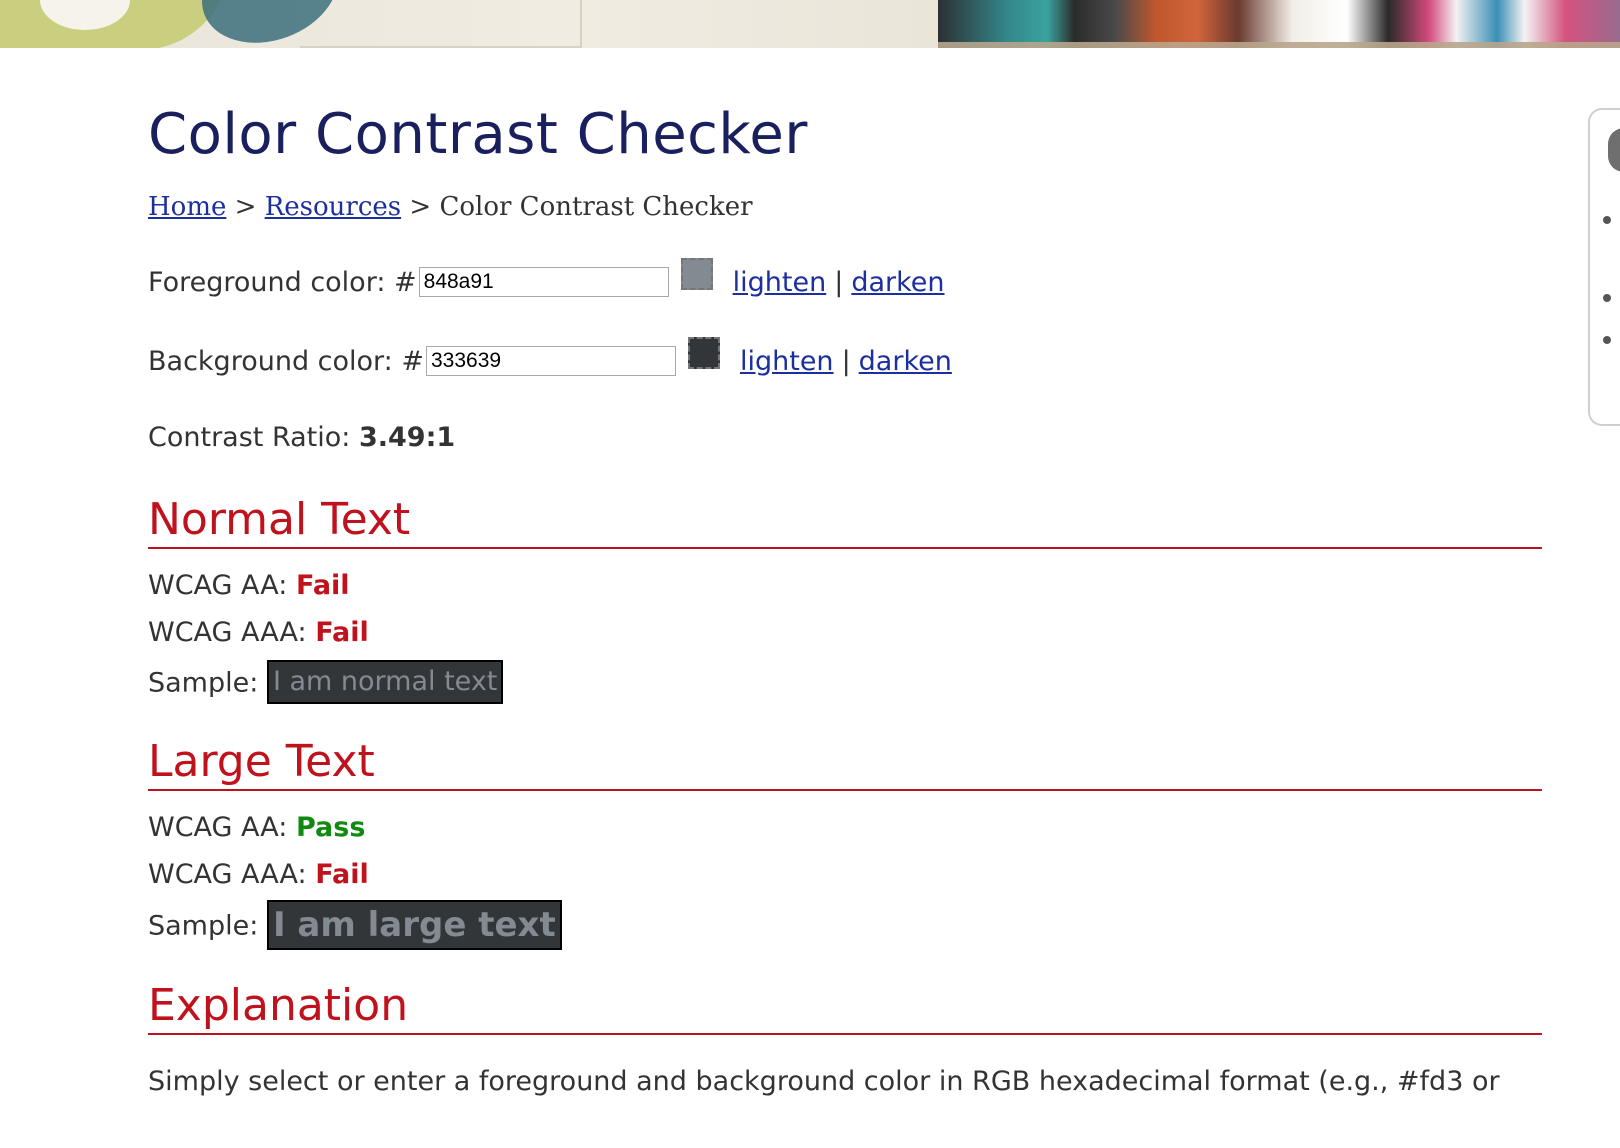  I want to click on breadcrumb-home-link: Home, so click(187, 207).